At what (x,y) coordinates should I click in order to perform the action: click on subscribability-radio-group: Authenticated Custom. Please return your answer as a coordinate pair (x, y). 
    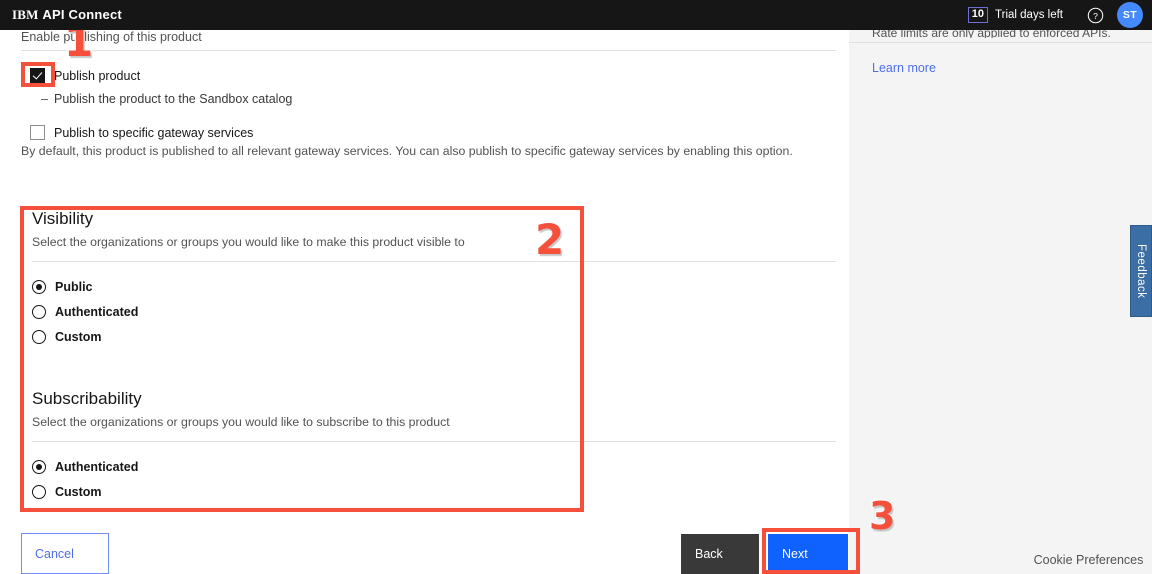
    Looking at the image, I should click on (428, 473).